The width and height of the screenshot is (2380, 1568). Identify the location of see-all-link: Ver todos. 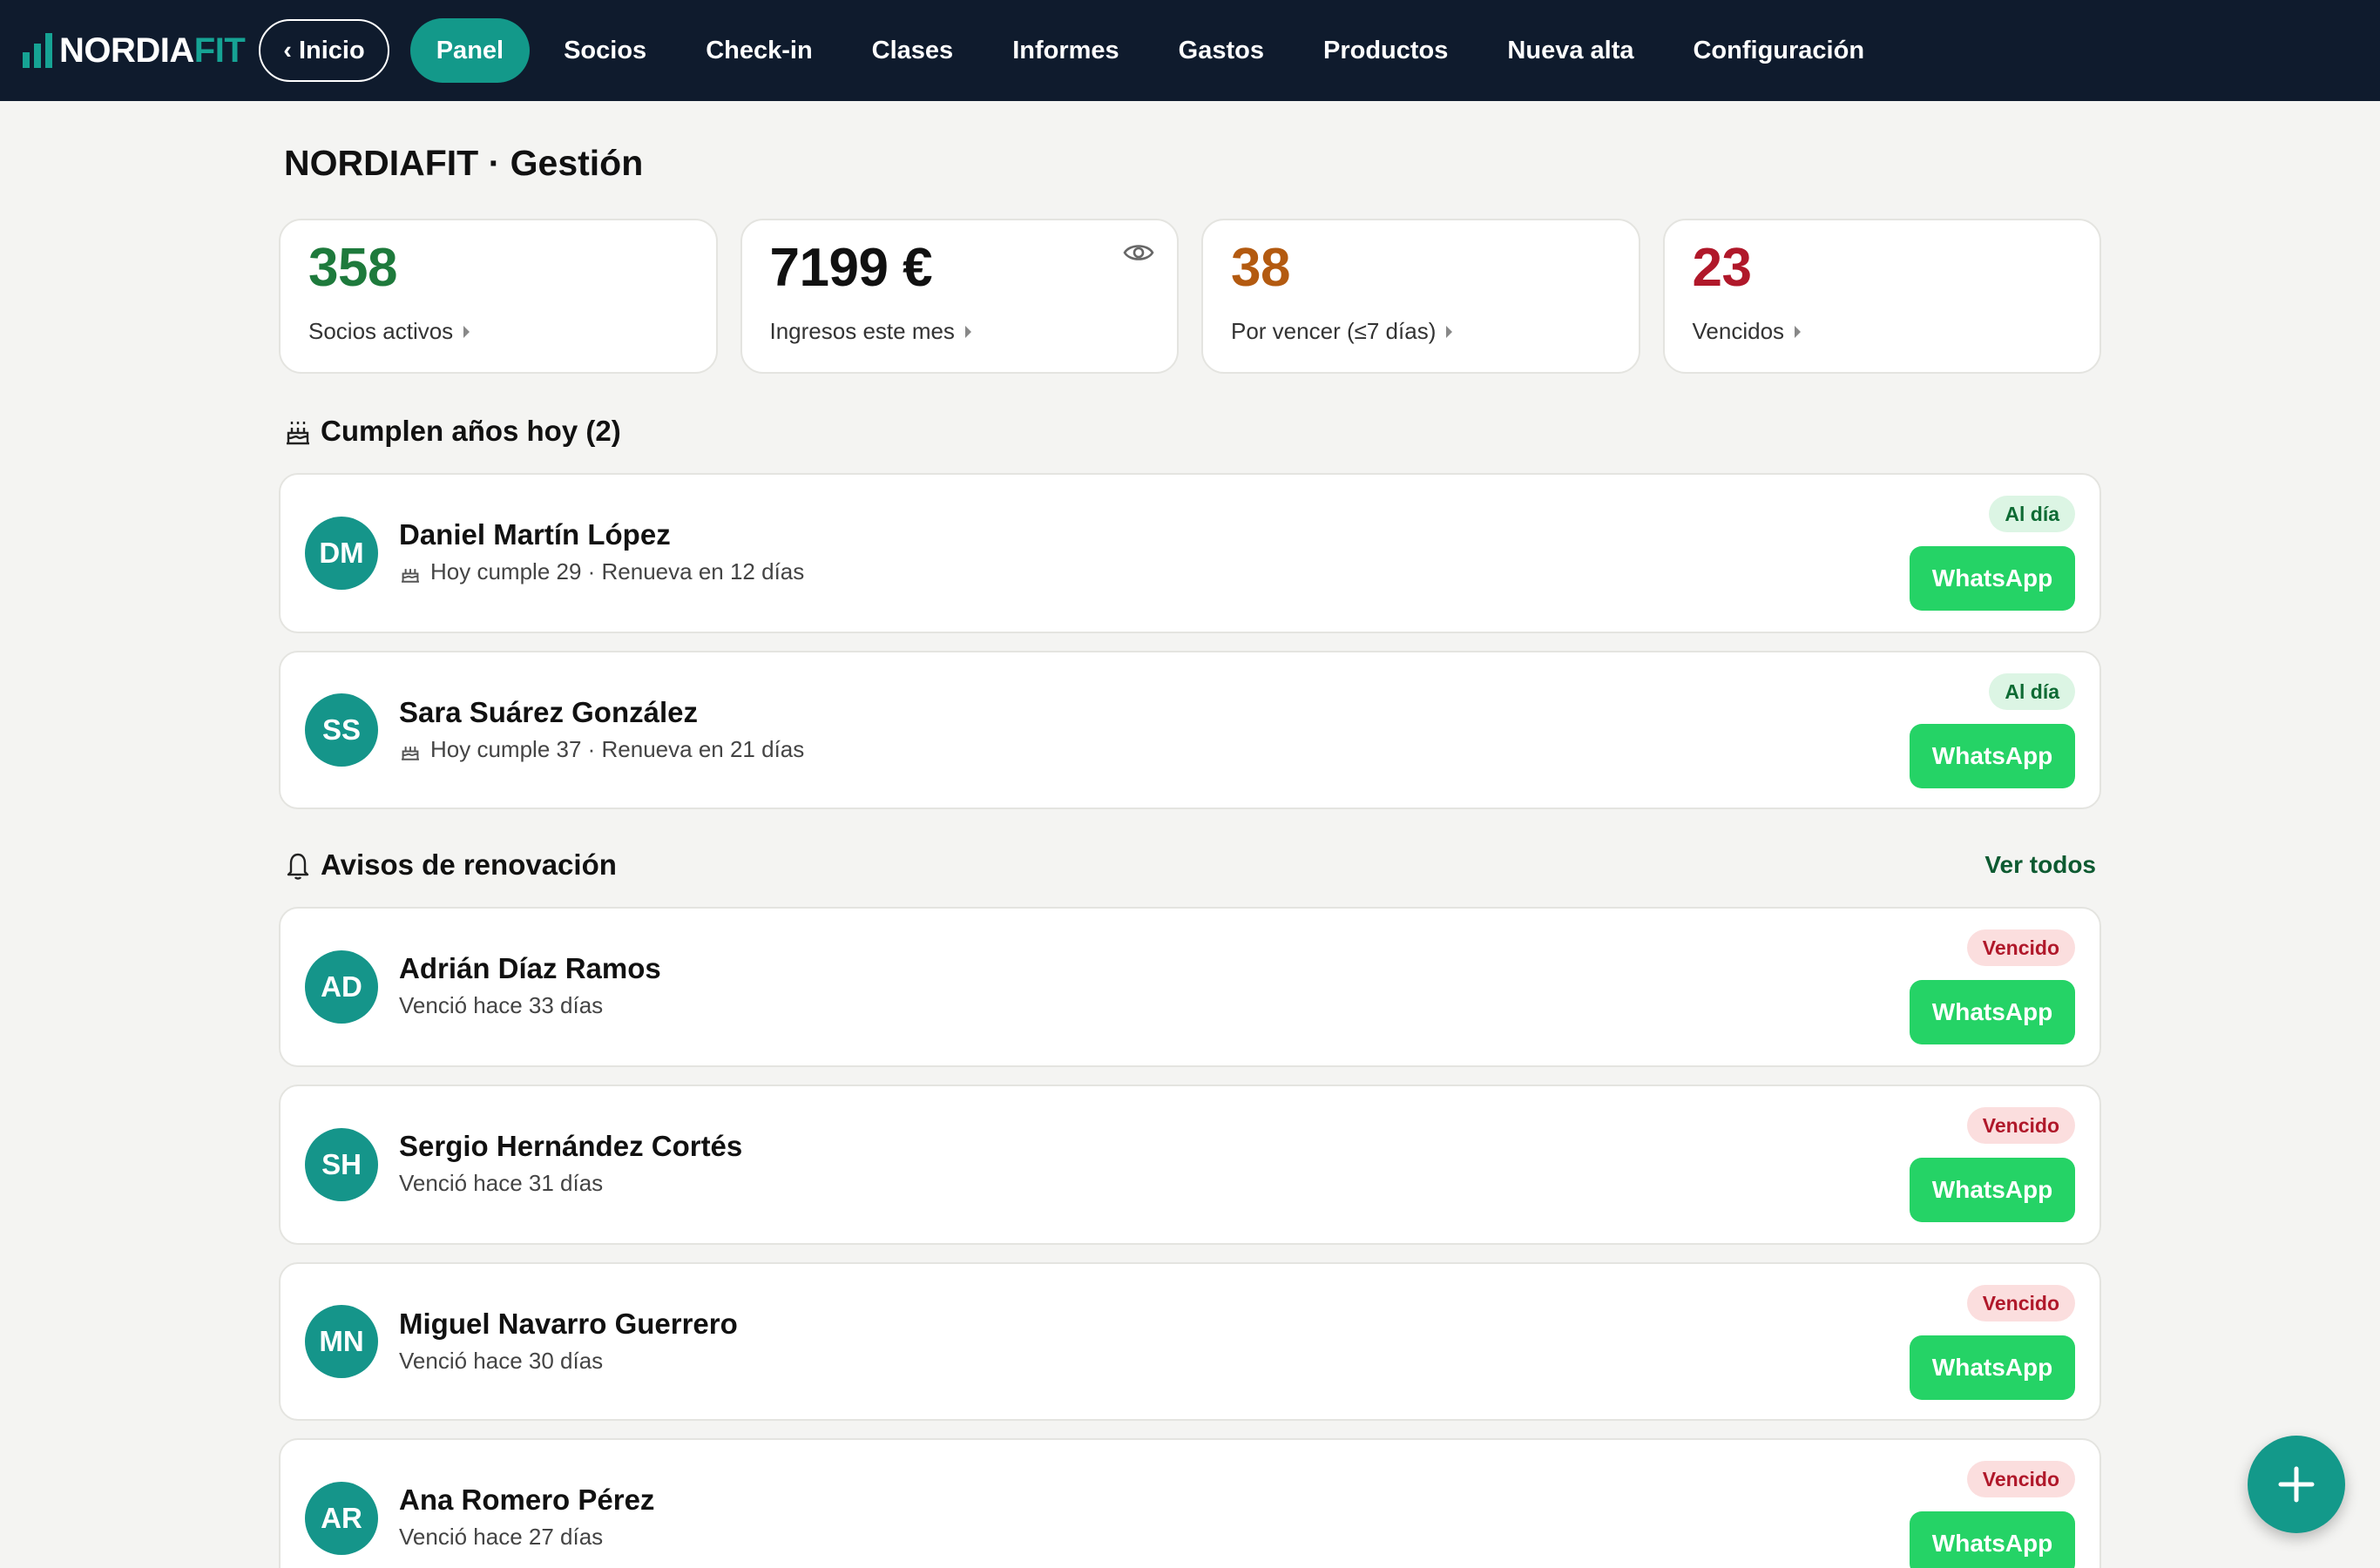
(2040, 865).